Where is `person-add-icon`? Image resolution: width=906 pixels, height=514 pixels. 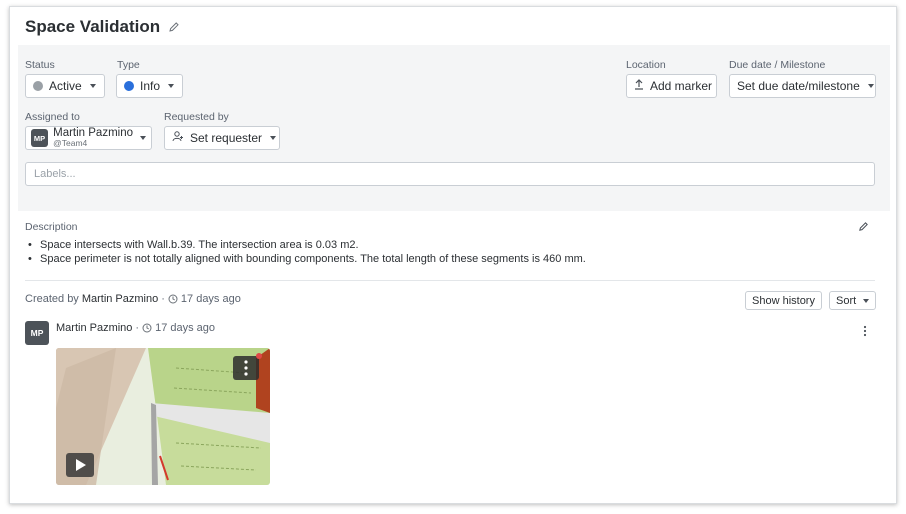
person-add-icon is located at coordinates (178, 138).